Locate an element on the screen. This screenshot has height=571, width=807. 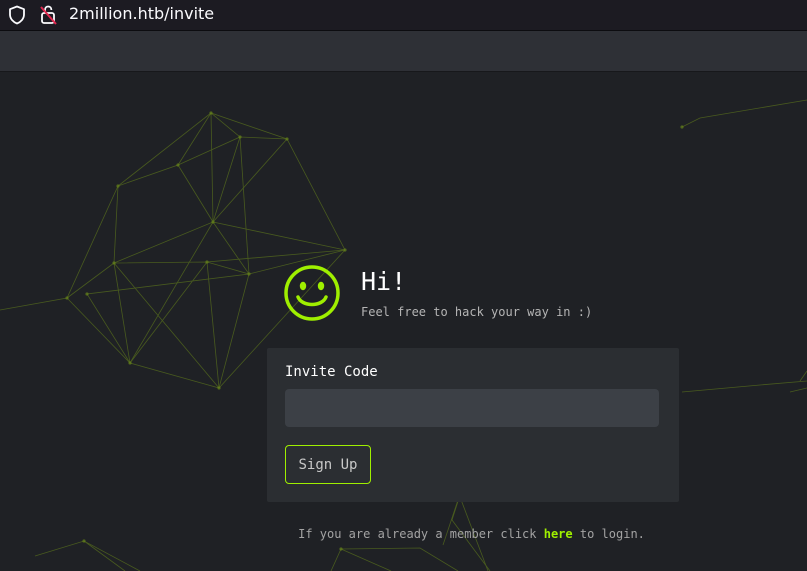
invite-form-card: Invite Code Sign Up is located at coordinates (473, 425).